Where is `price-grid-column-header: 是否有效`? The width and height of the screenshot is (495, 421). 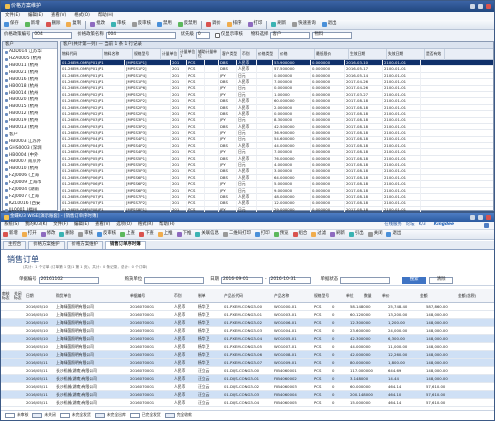 price-grid-column-header: 是否有效 is located at coordinates (435, 54).